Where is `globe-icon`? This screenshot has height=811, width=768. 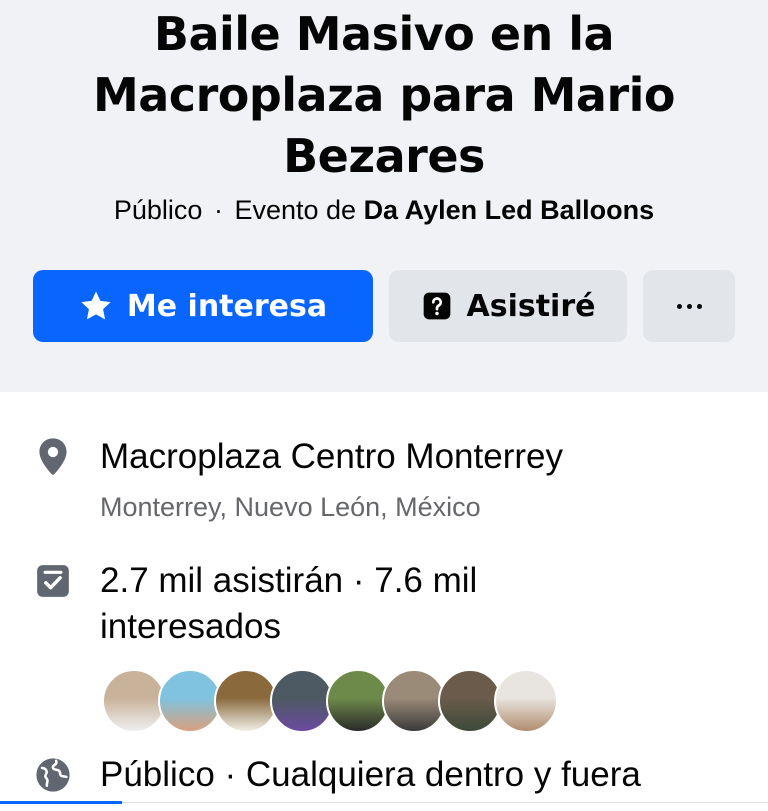
globe-icon is located at coordinates (53, 775).